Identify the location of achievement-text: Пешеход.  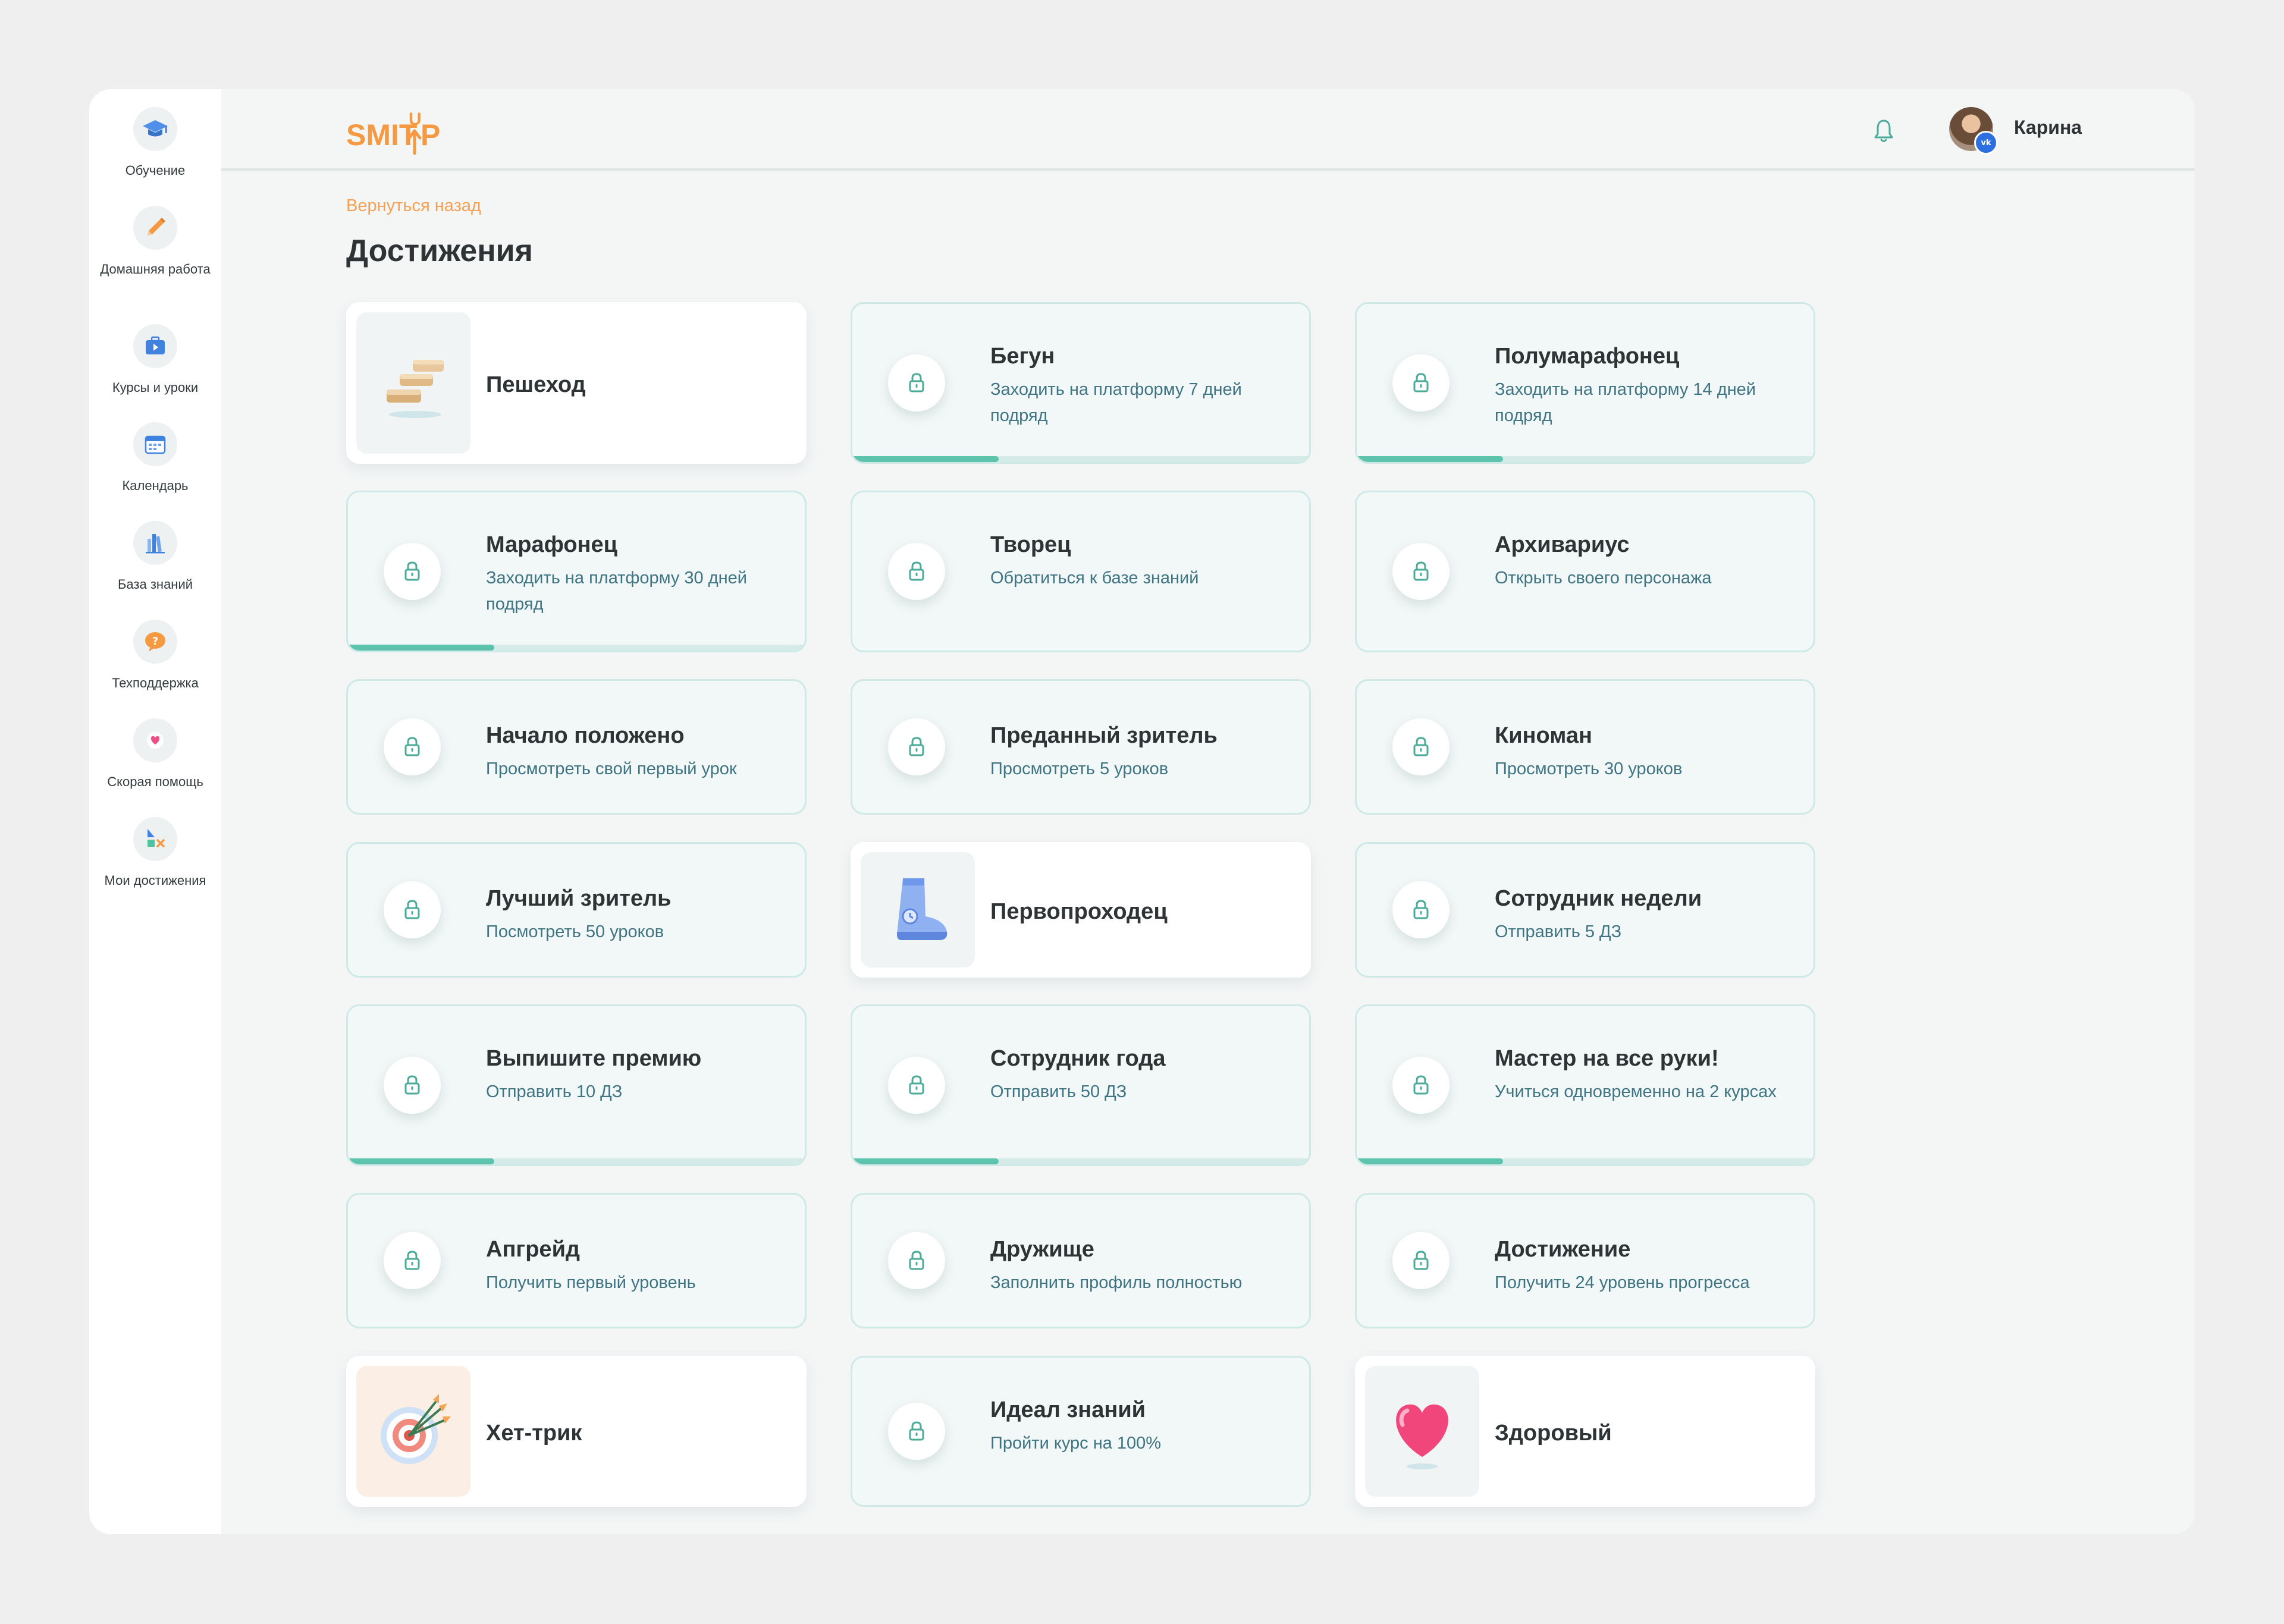
(637, 384).